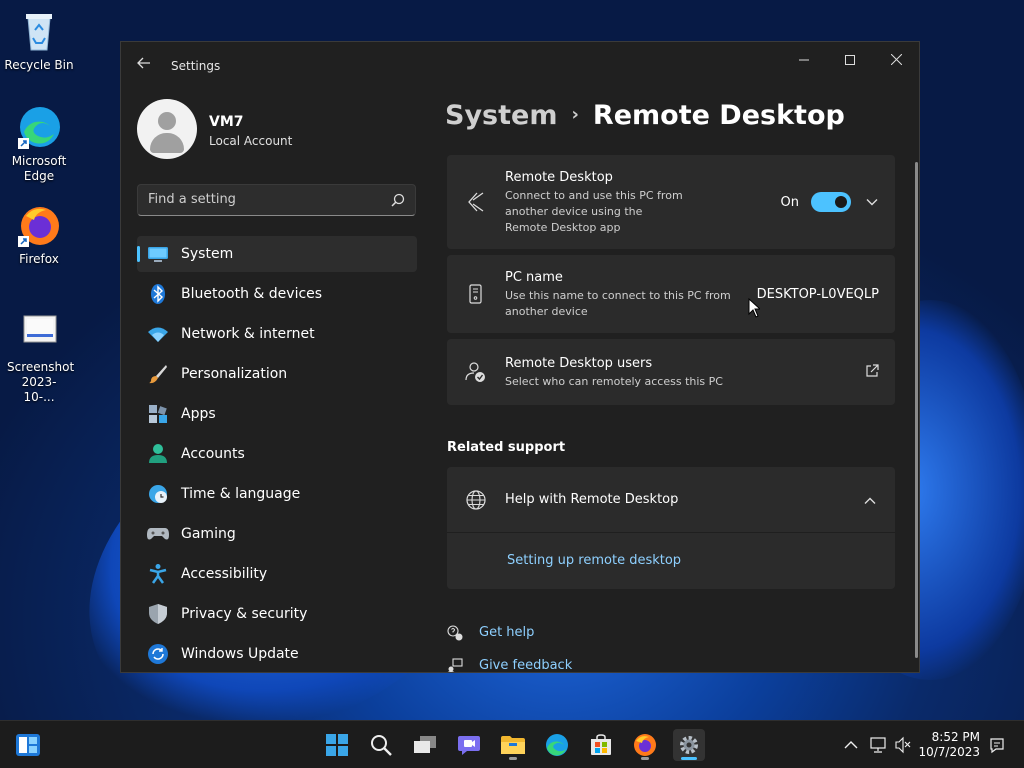 Image resolution: width=1024 pixels, height=768 pixels. What do you see at coordinates (949, 745) in the screenshot?
I see `clock: 8:52 PM 10/7/2023` at bounding box center [949, 745].